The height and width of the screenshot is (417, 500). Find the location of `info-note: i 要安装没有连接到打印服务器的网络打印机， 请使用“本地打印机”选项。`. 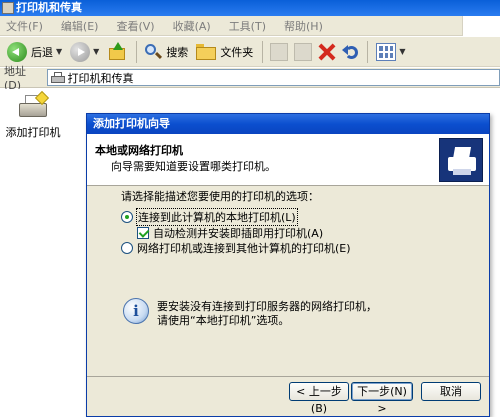

info-note: i 要安装没有连接到打印服务器的网络打印机， 请使用“本地打印机”选项。 is located at coordinates (250, 313).